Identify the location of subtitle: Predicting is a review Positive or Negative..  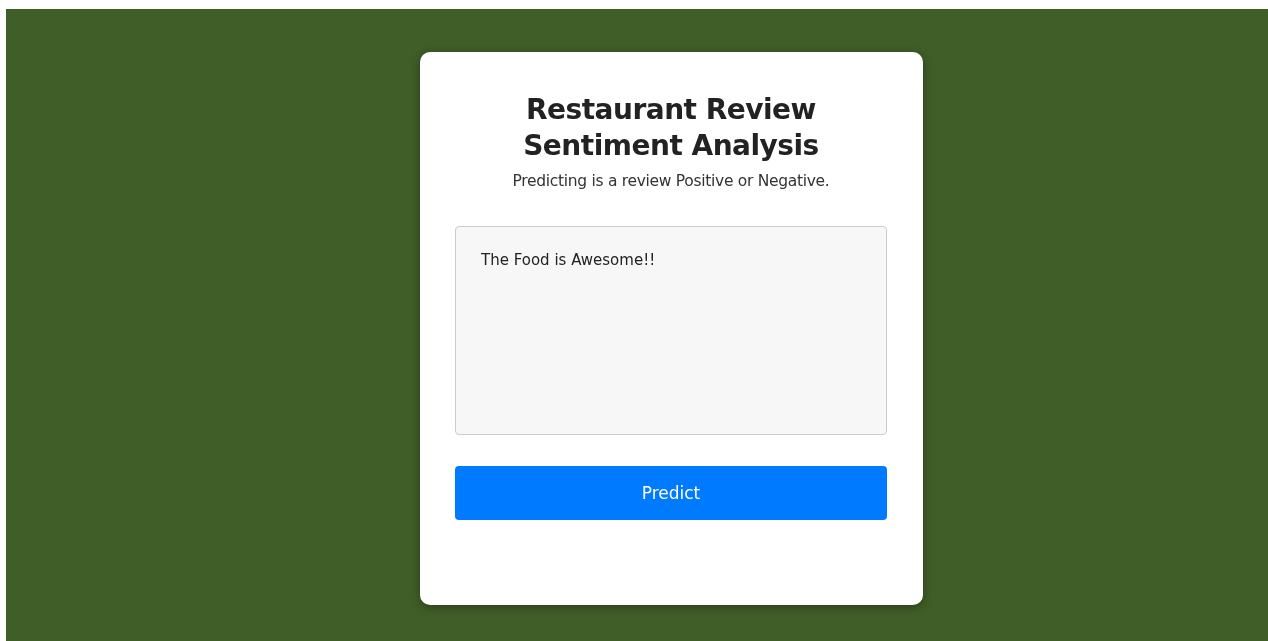
(671, 181).